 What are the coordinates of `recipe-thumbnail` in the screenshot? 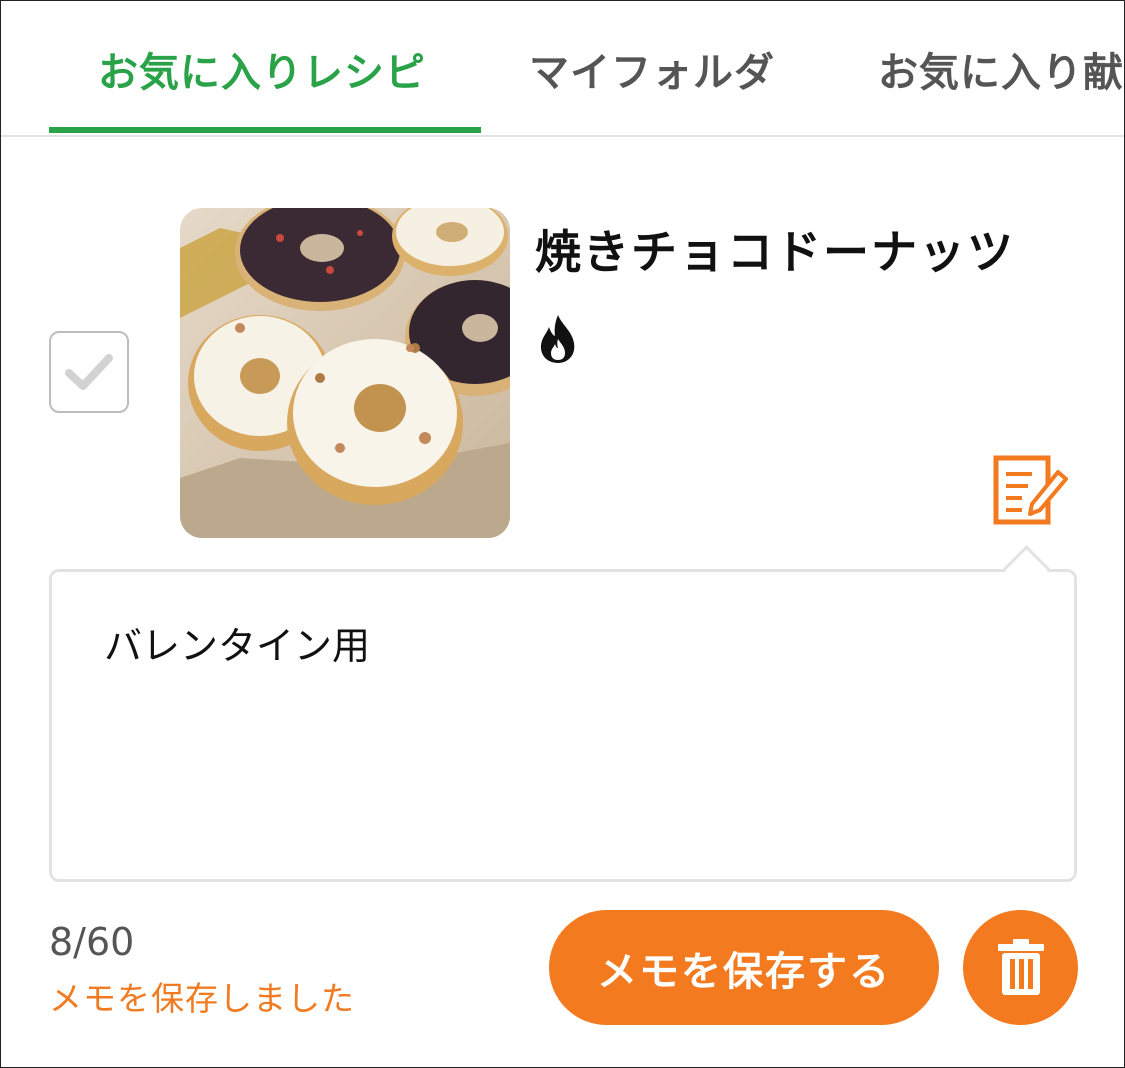 It's located at (345, 373).